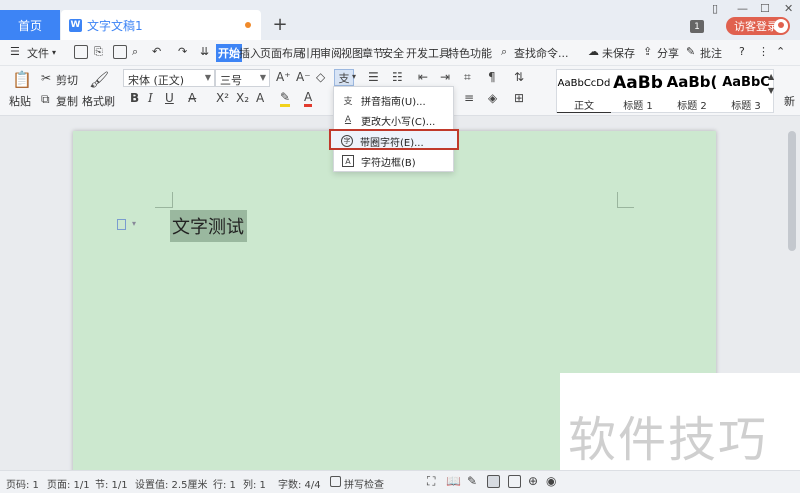 The image size is (800, 493). Describe the element at coordinates (135, 52) in the screenshot. I see `print-preview-icon: ⌕` at that location.